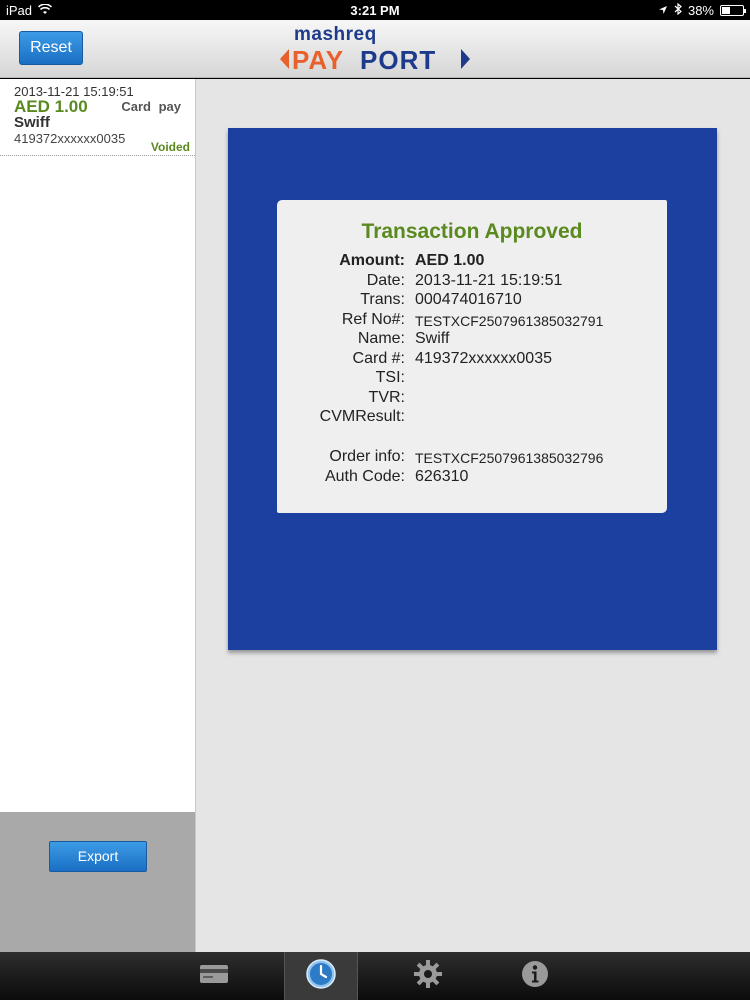 Image resolution: width=750 pixels, height=1000 pixels. I want to click on date-label: Date:, so click(385, 280).